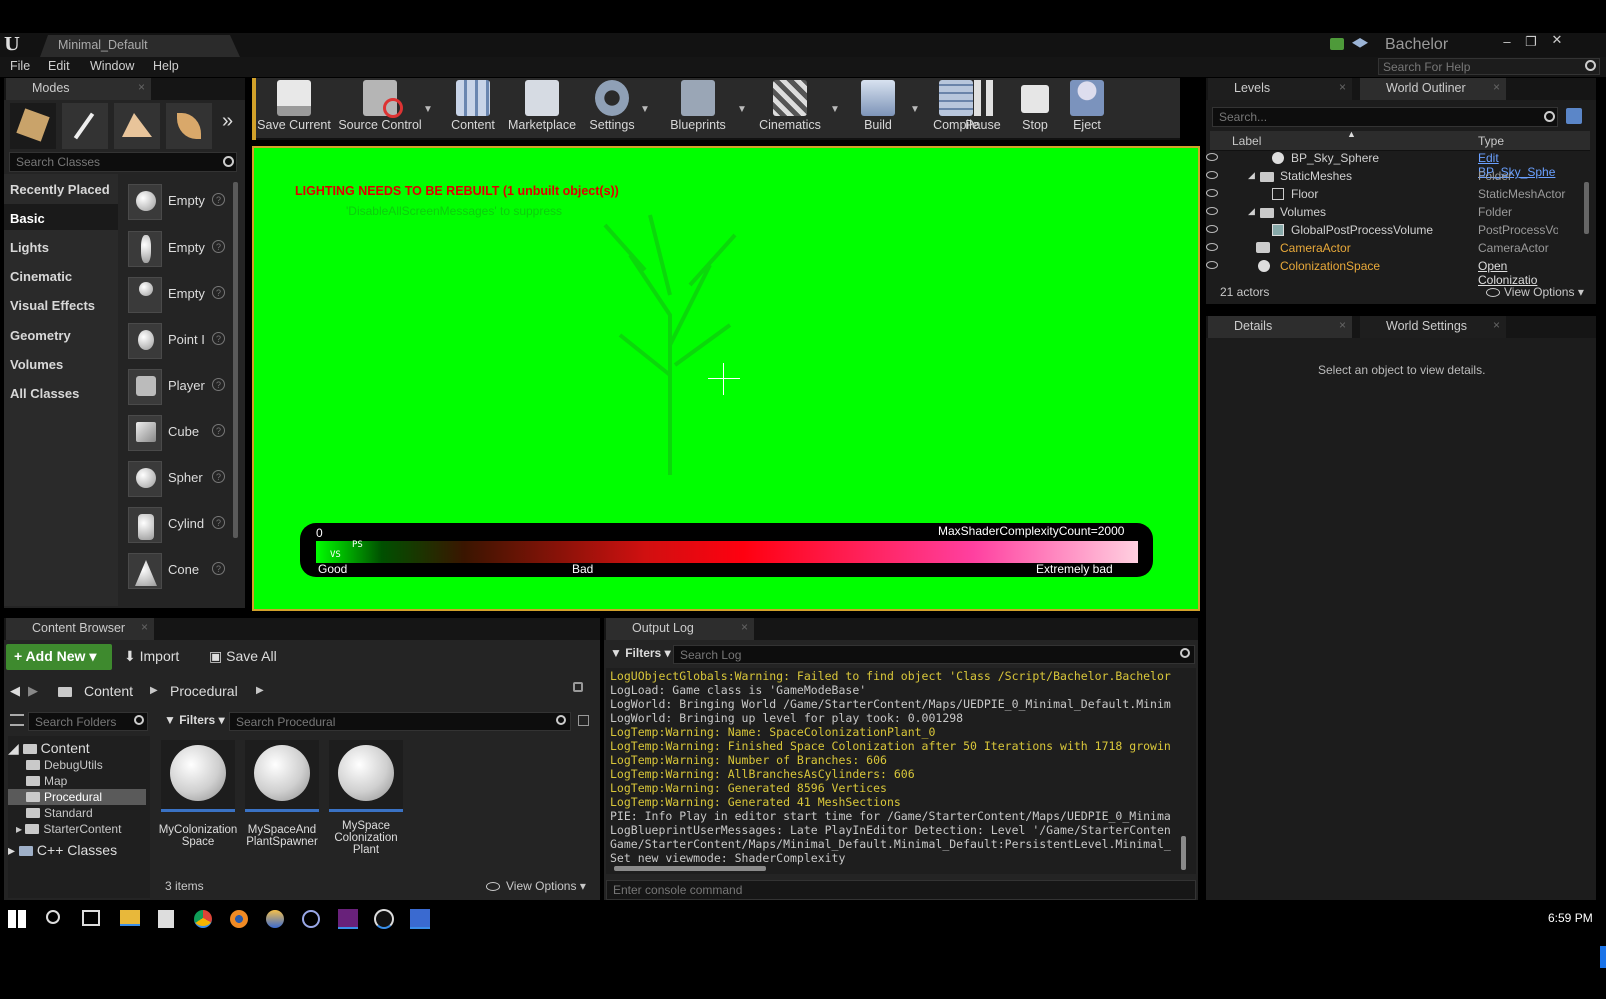 Image resolution: width=1606 pixels, height=999 pixels. What do you see at coordinates (243, 656) in the screenshot?
I see `save-all-button: ▣ Save All` at bounding box center [243, 656].